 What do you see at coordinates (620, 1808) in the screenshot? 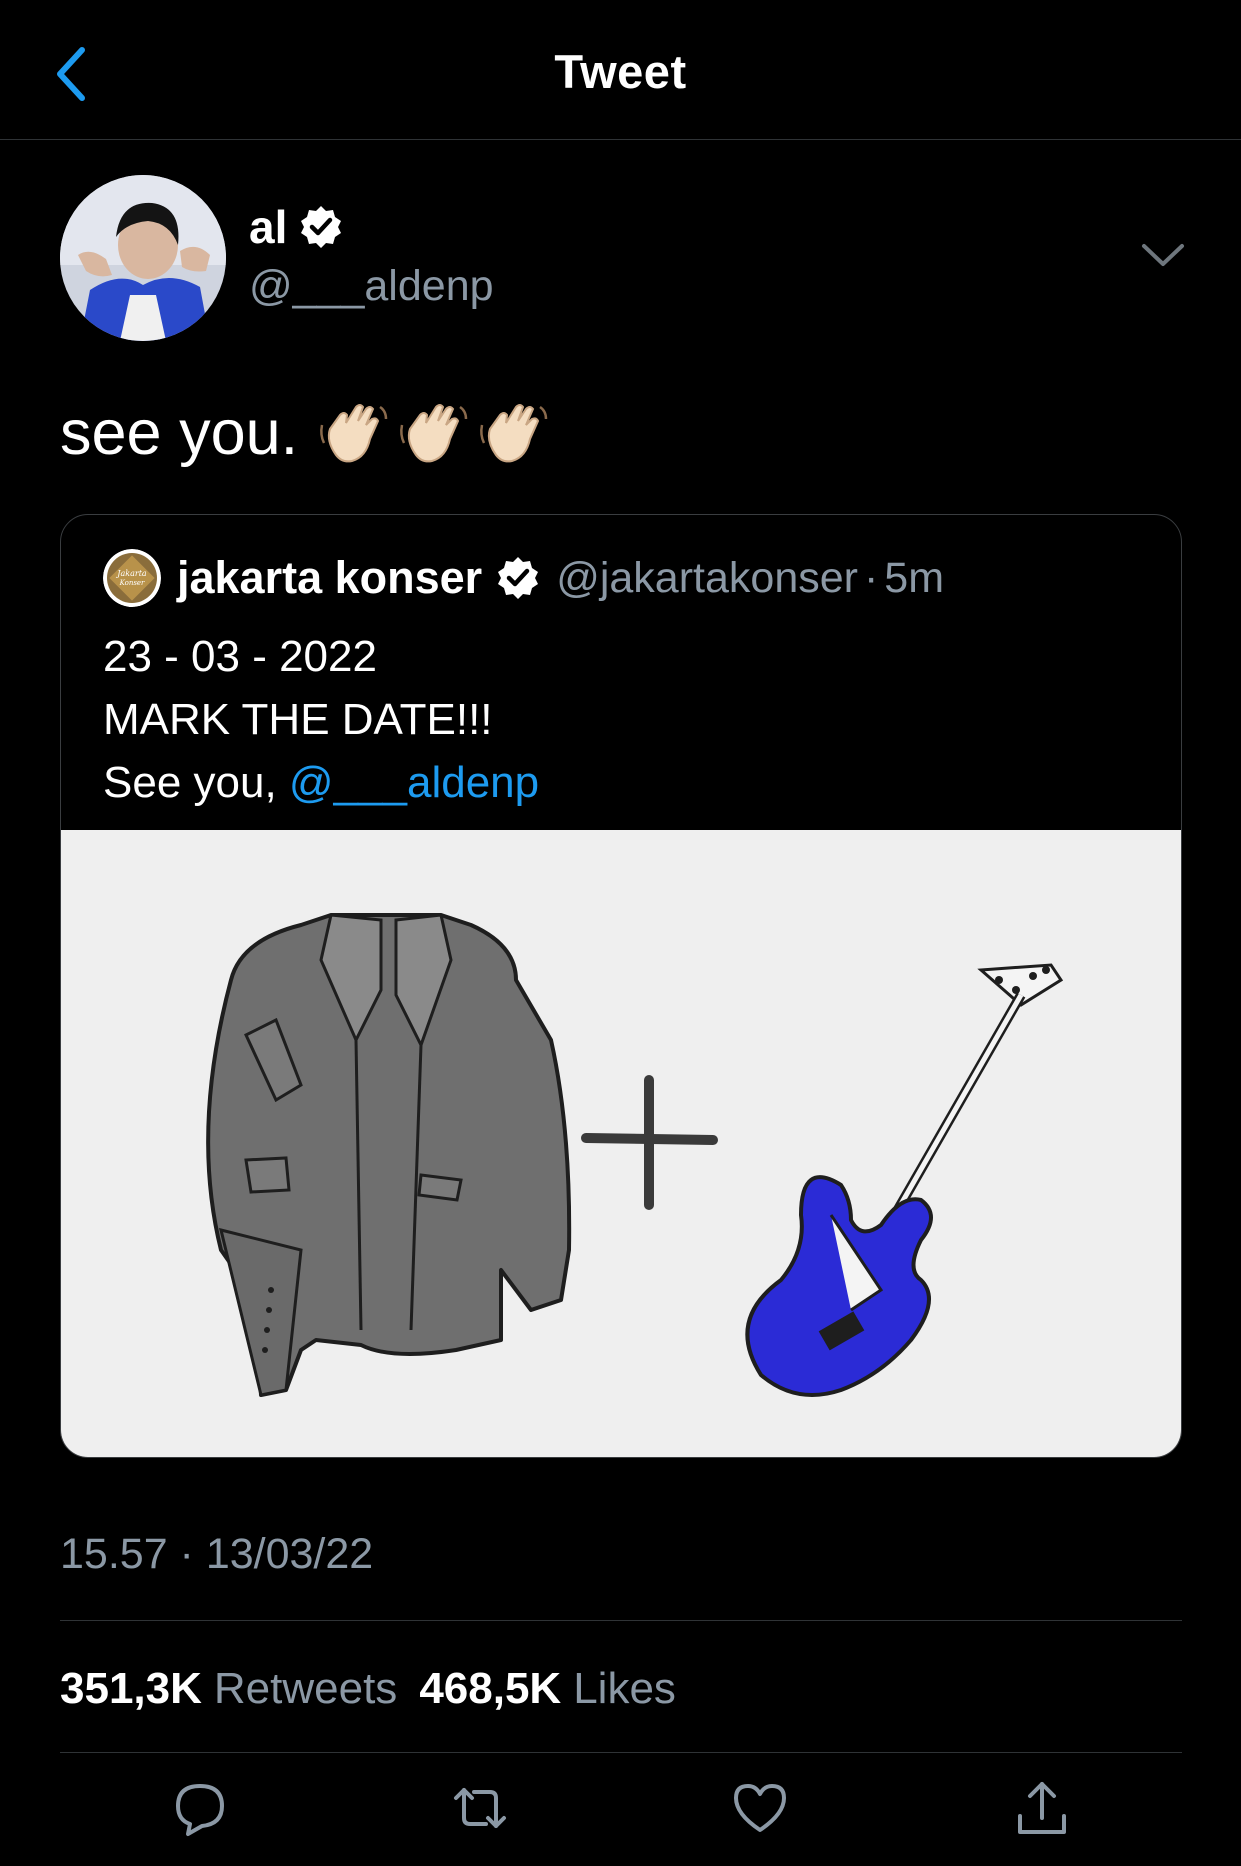
I see `action-bar` at bounding box center [620, 1808].